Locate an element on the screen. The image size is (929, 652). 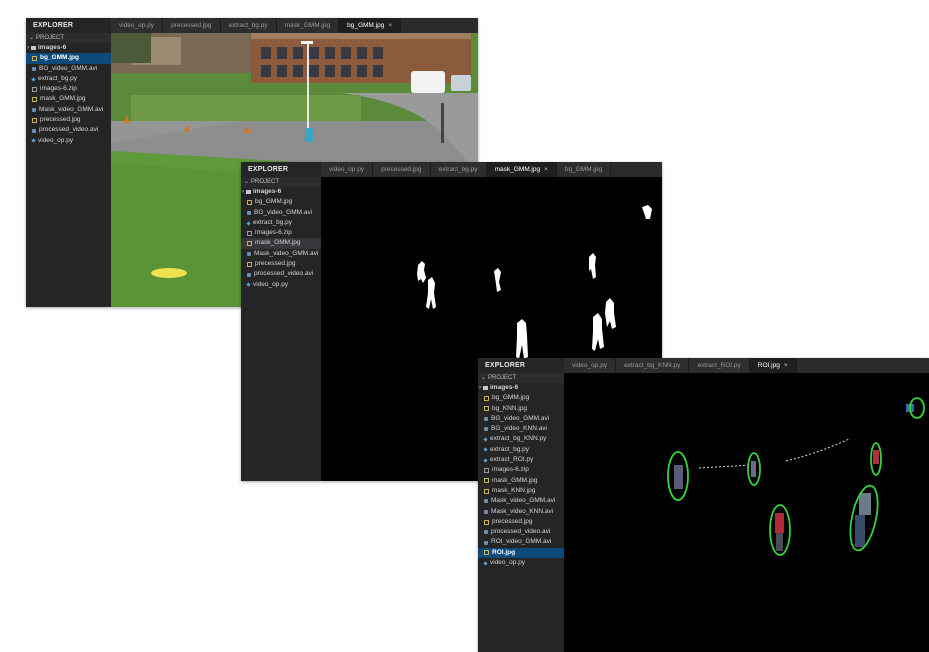
file-item: ROI_video_GMM.avi is located at coordinates (521, 542).